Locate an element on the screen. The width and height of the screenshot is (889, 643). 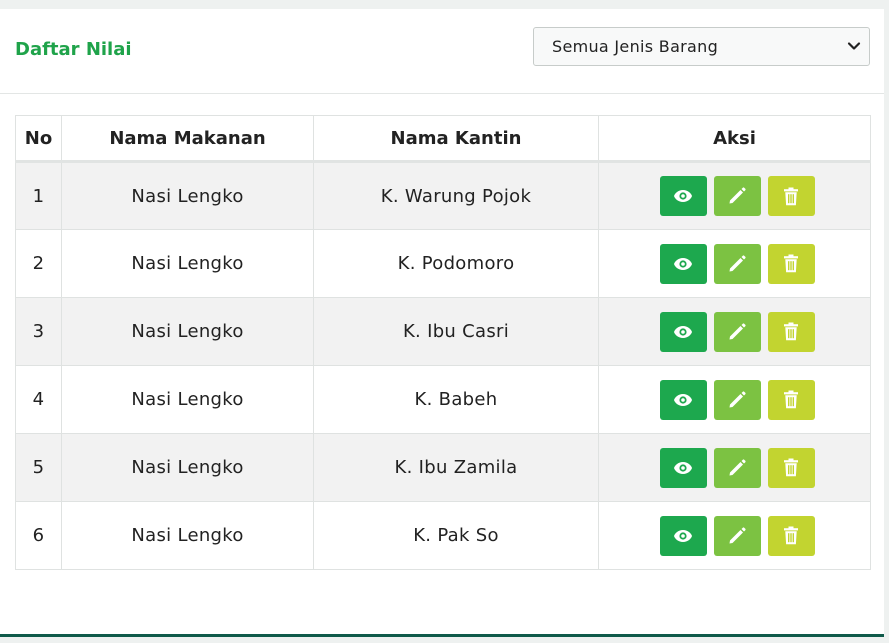
table-row: 1 Nasi Lengko K. Warung Pojok is located at coordinates (443, 195).